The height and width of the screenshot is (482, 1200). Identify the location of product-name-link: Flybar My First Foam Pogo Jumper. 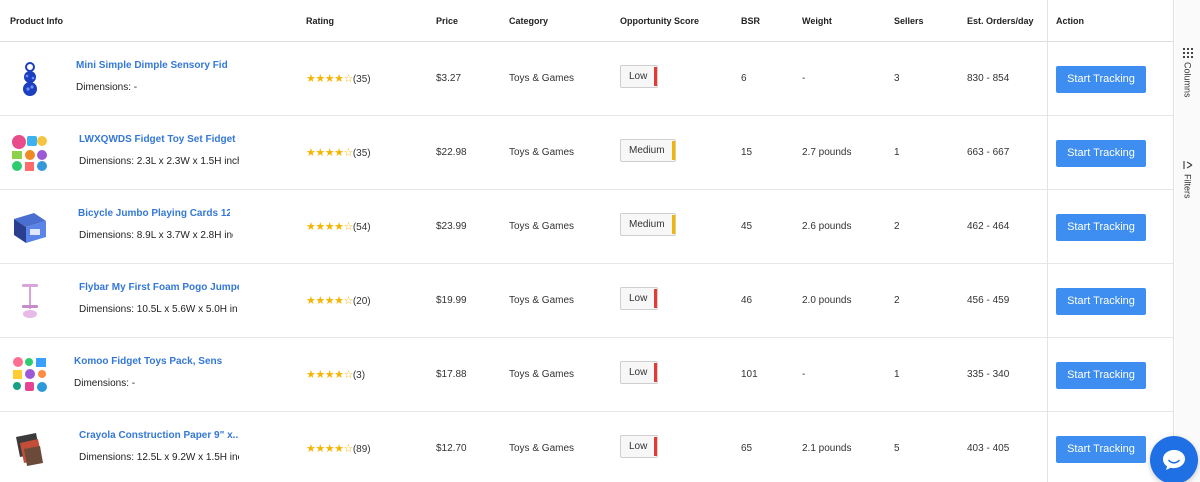
(159, 287).